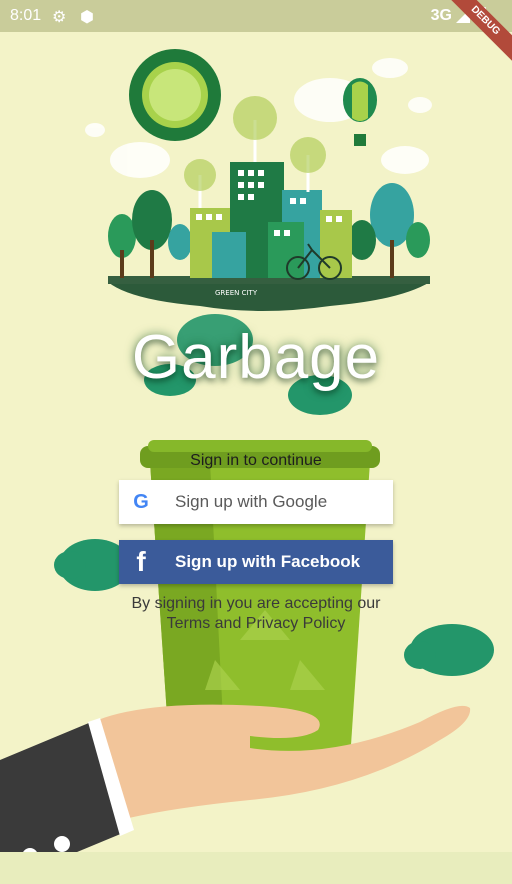 The width and height of the screenshot is (512, 884). What do you see at coordinates (87, 17) in the screenshot?
I see `shield-icon: ⬢` at bounding box center [87, 17].